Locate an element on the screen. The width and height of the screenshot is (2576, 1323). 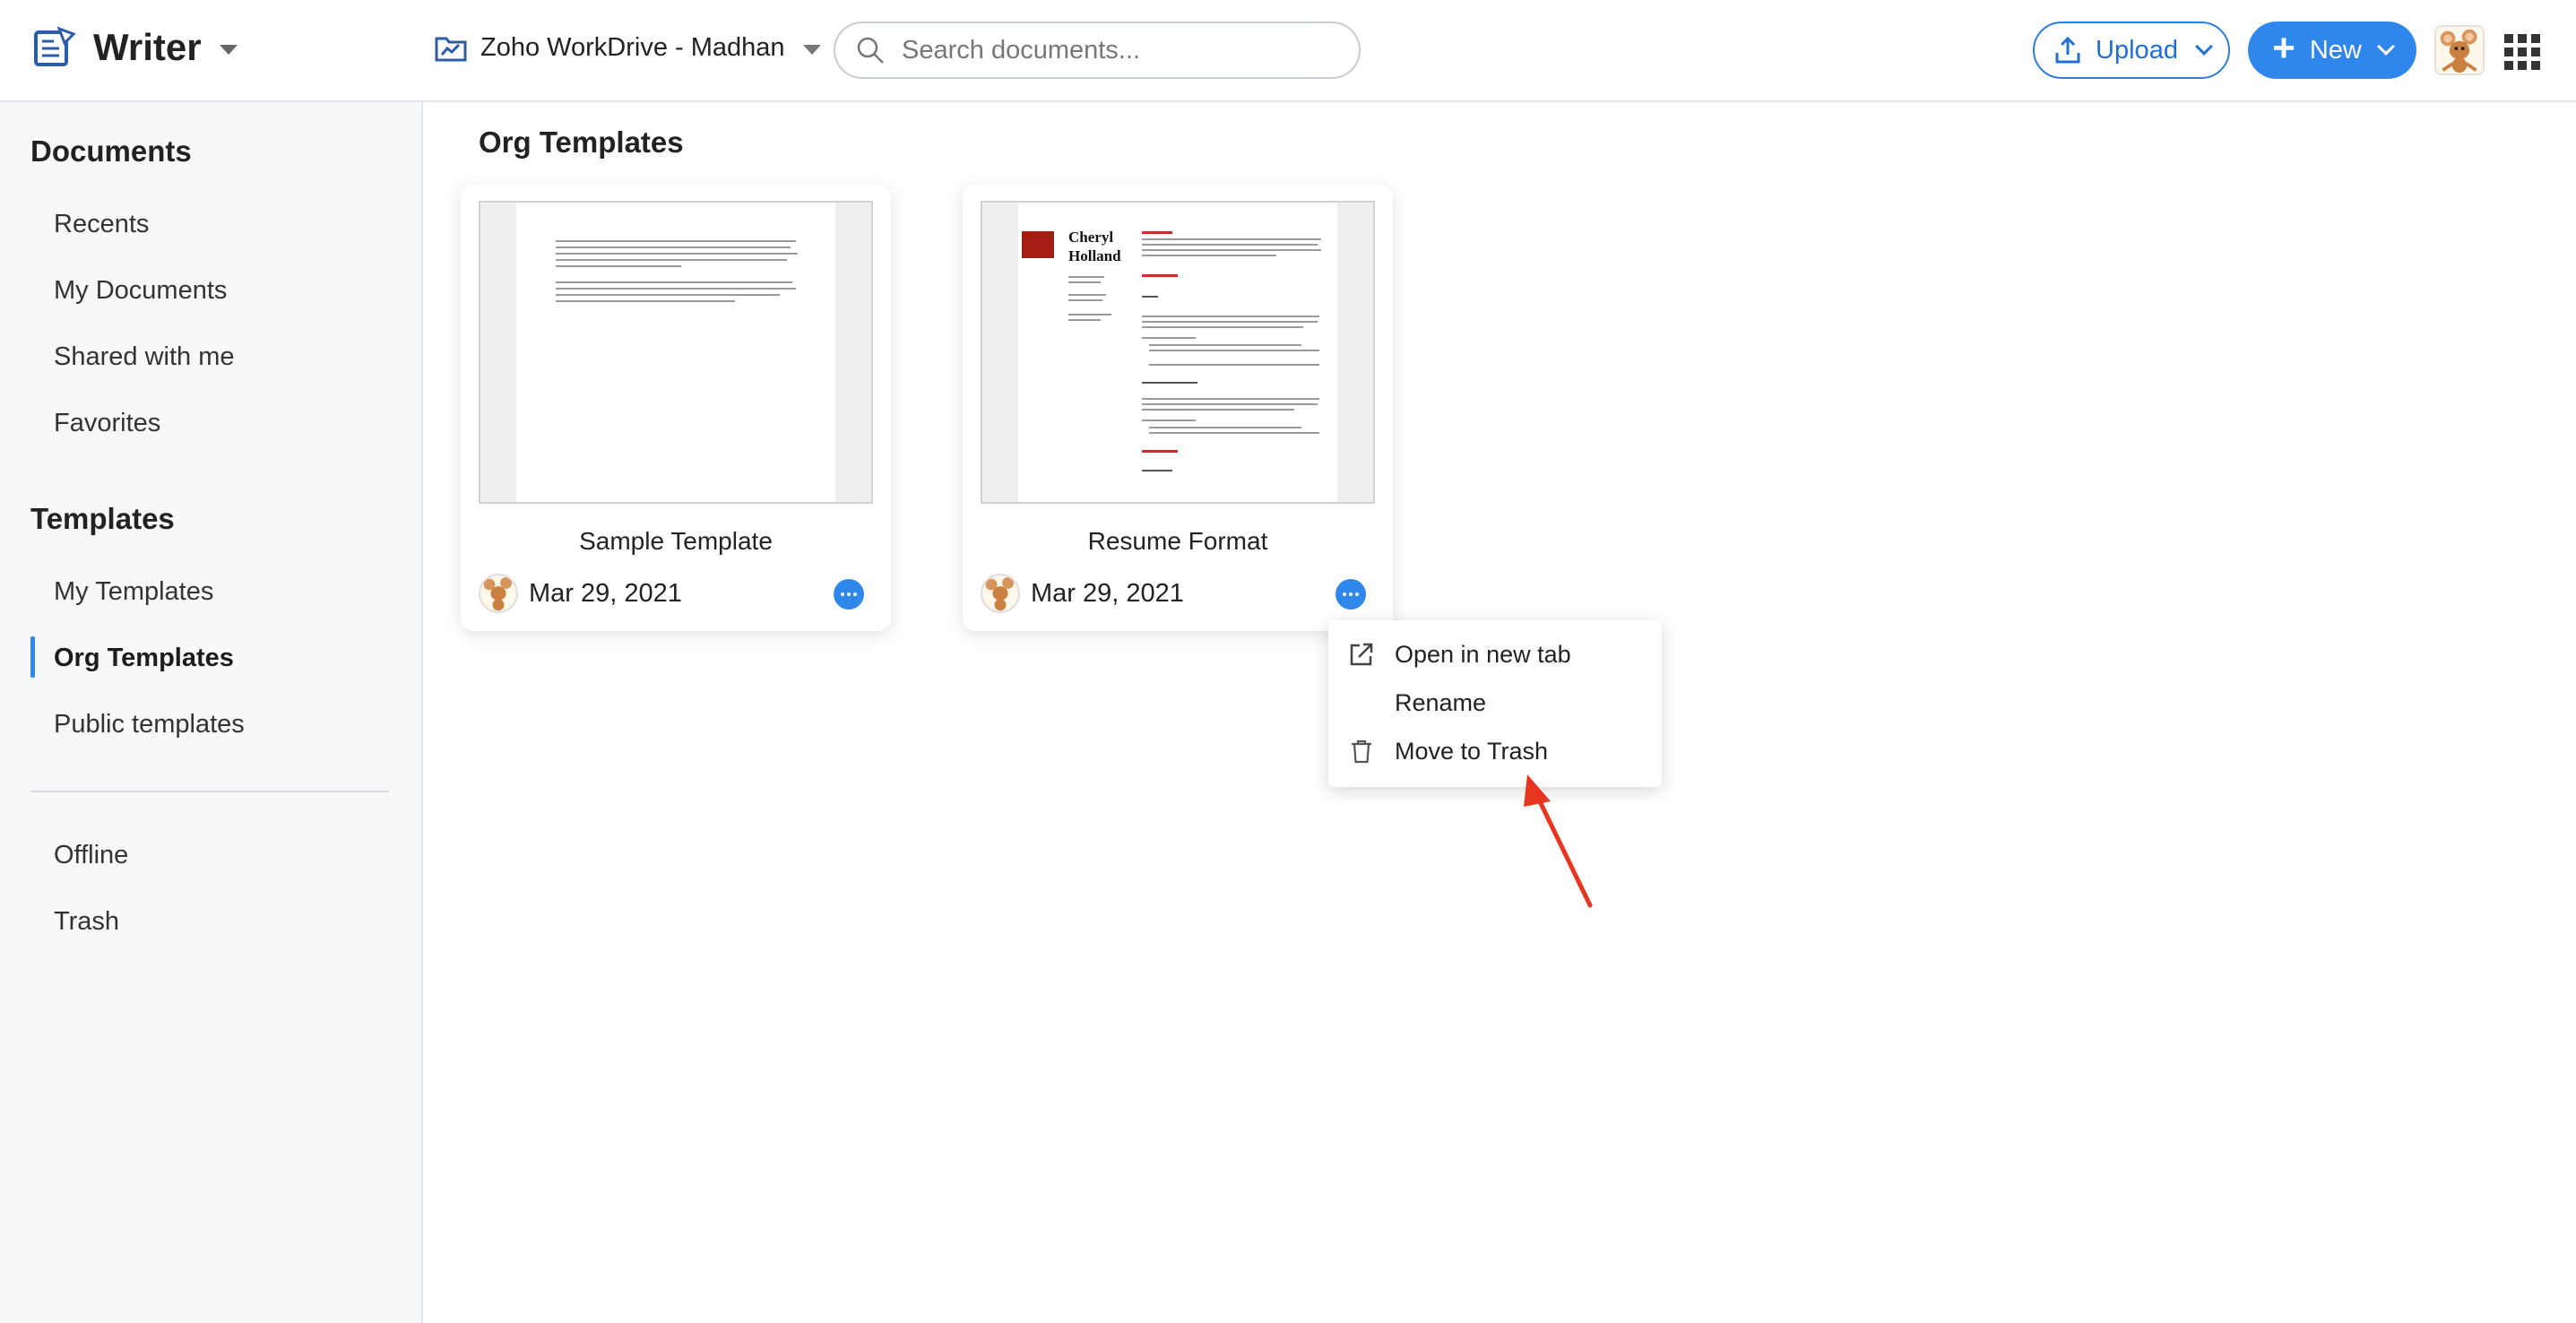
sidebar-item-offline: Offline is located at coordinates (91, 855).